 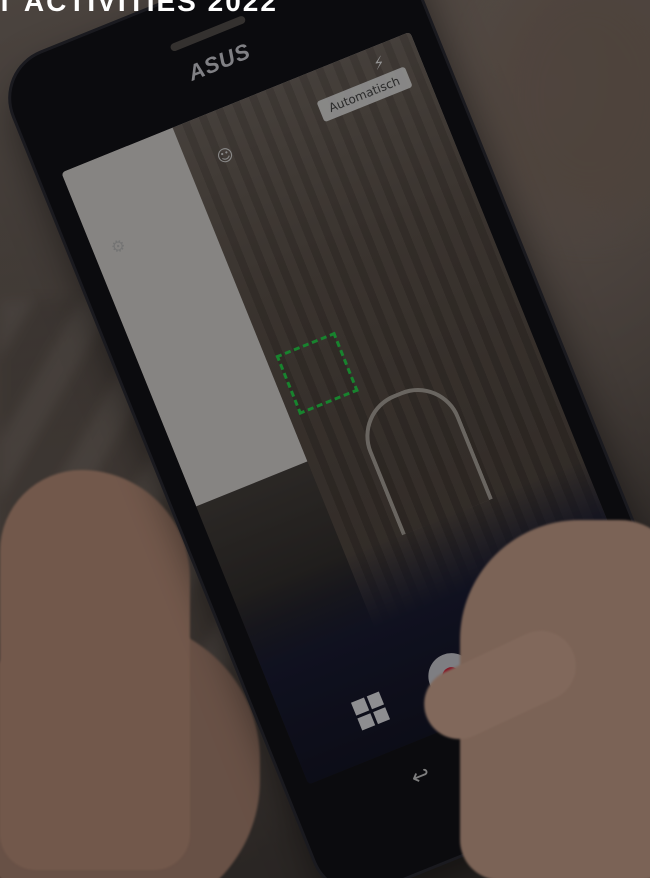 What do you see at coordinates (421, 776) in the screenshot?
I see `back-icon: ↩` at bounding box center [421, 776].